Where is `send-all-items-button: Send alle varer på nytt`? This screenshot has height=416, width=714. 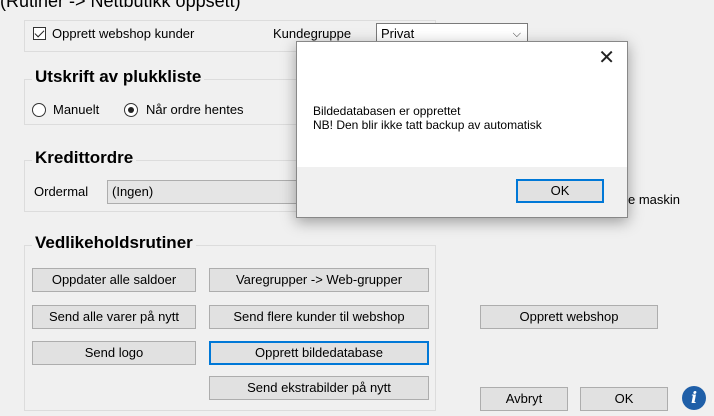
send-all-items-button: Send alle varer på nytt is located at coordinates (114, 317).